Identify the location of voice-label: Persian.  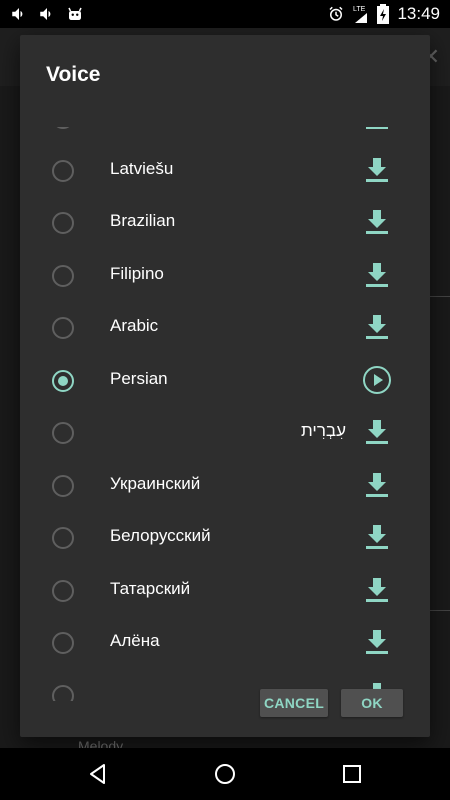
(139, 378).